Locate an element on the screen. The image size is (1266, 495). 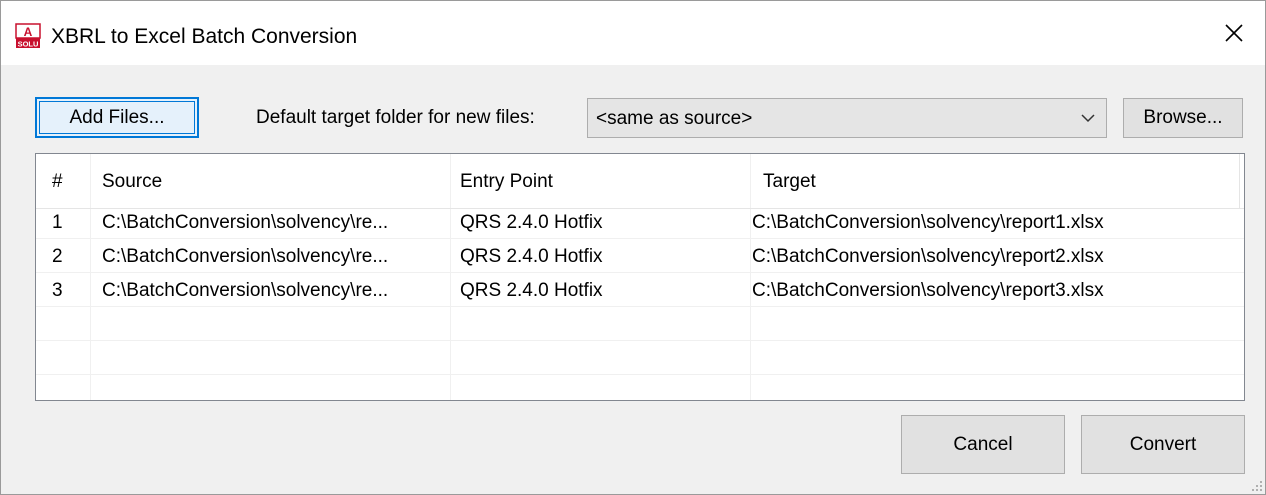
row-number: 3 is located at coordinates (57, 290).